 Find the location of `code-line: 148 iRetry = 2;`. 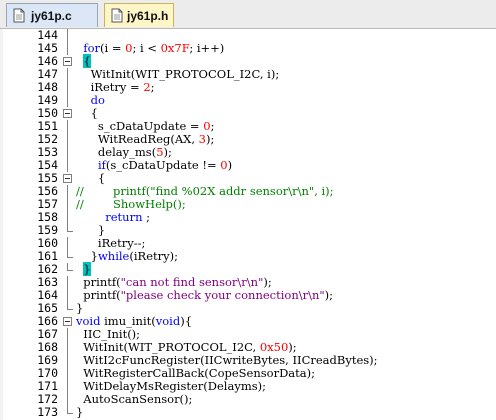

code-line: 148 iRetry = 2; is located at coordinates (248, 87).